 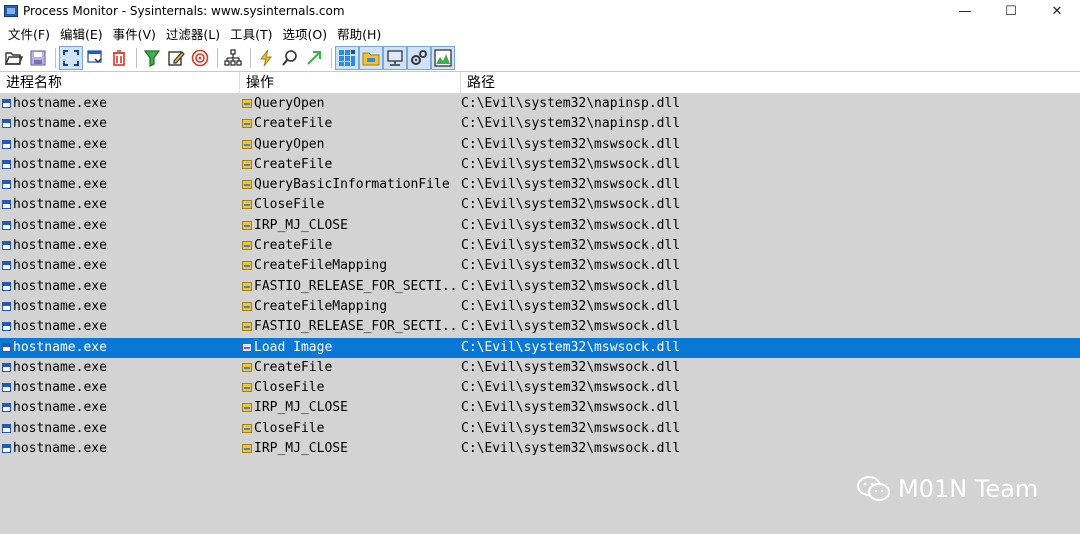 What do you see at coordinates (350, 83) in the screenshot?
I see `column-operation: 操作` at bounding box center [350, 83].